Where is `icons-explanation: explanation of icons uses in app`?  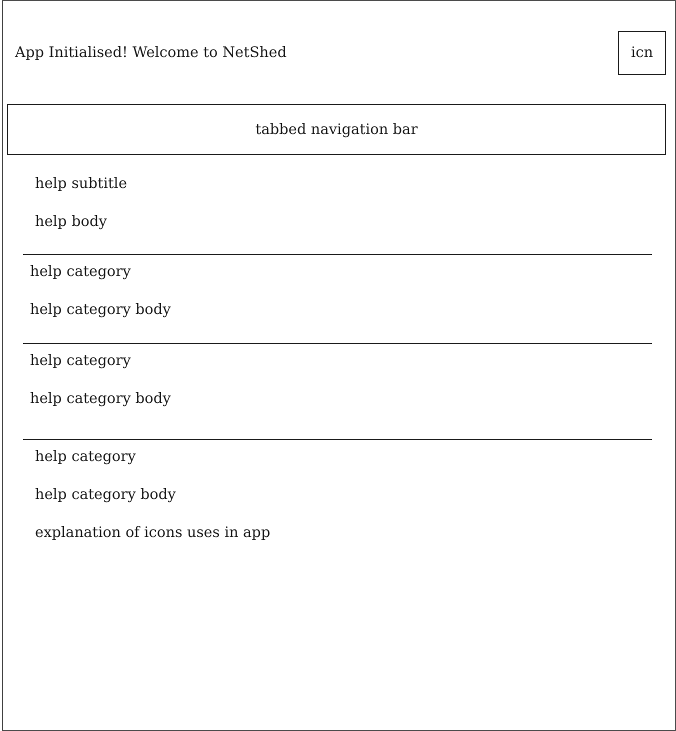
icons-explanation: explanation of icons uses in app is located at coordinates (152, 533).